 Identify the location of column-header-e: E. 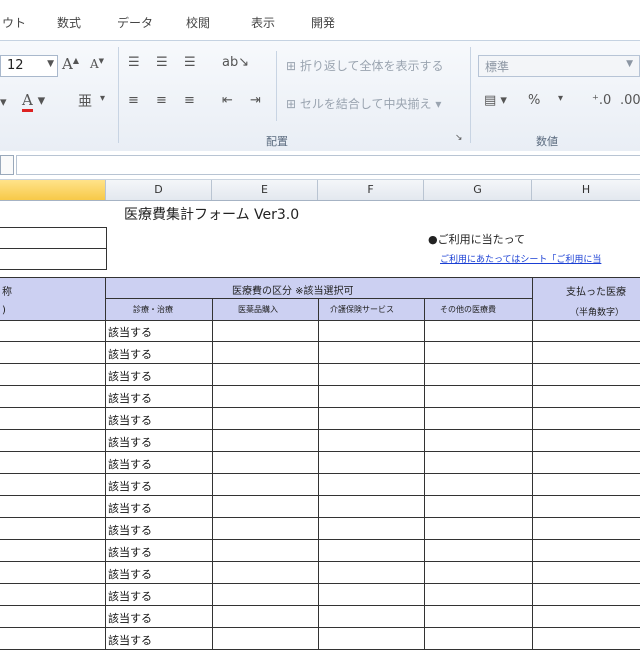
(265, 190).